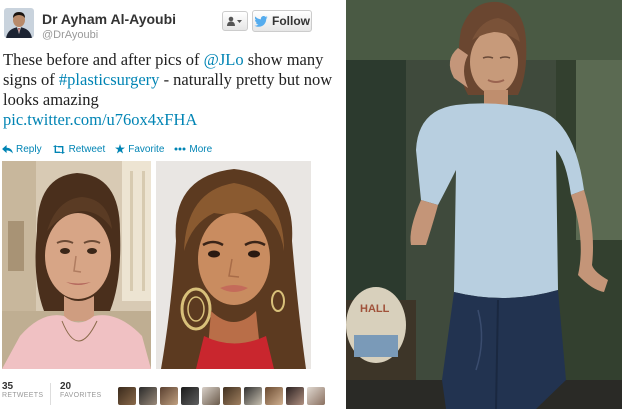 The image size is (622, 409). I want to click on favorite-button: Favorite, so click(139, 149).